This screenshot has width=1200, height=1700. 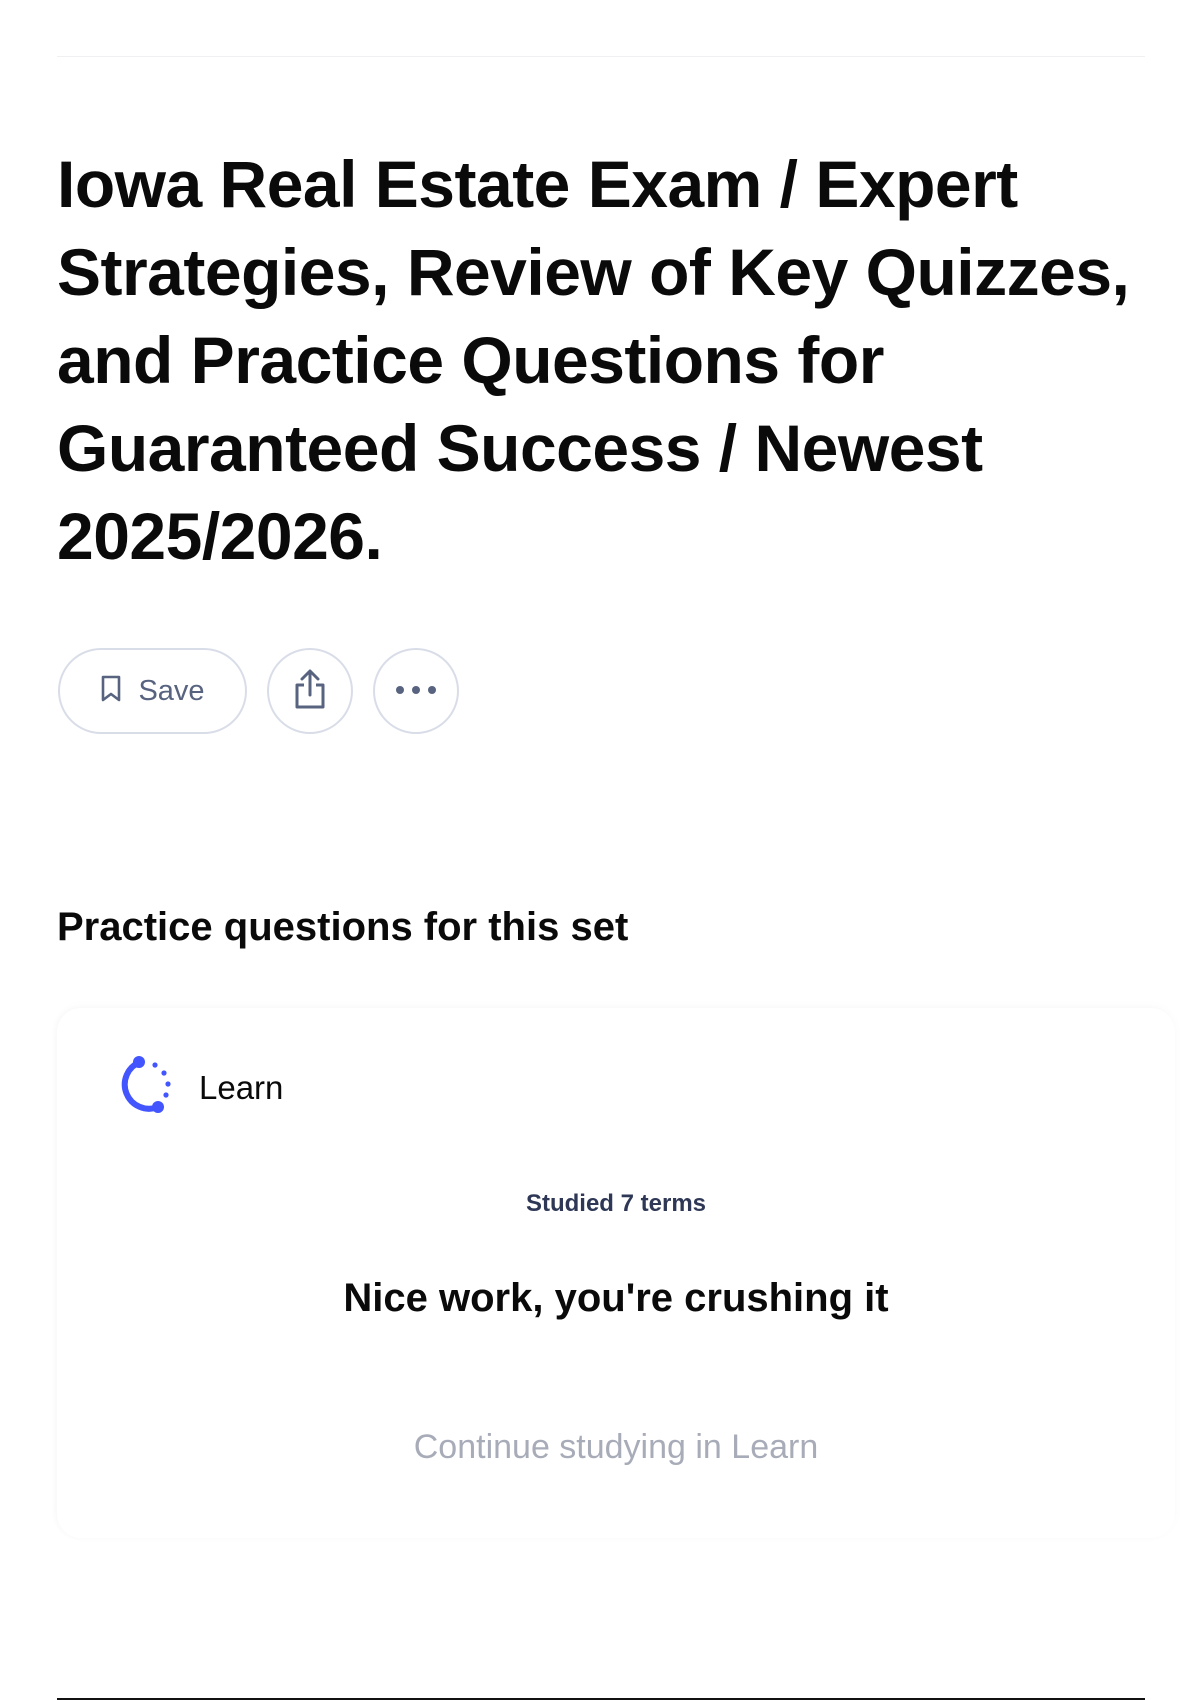 I want to click on learn-progress-icon, so click(x=146, y=1087).